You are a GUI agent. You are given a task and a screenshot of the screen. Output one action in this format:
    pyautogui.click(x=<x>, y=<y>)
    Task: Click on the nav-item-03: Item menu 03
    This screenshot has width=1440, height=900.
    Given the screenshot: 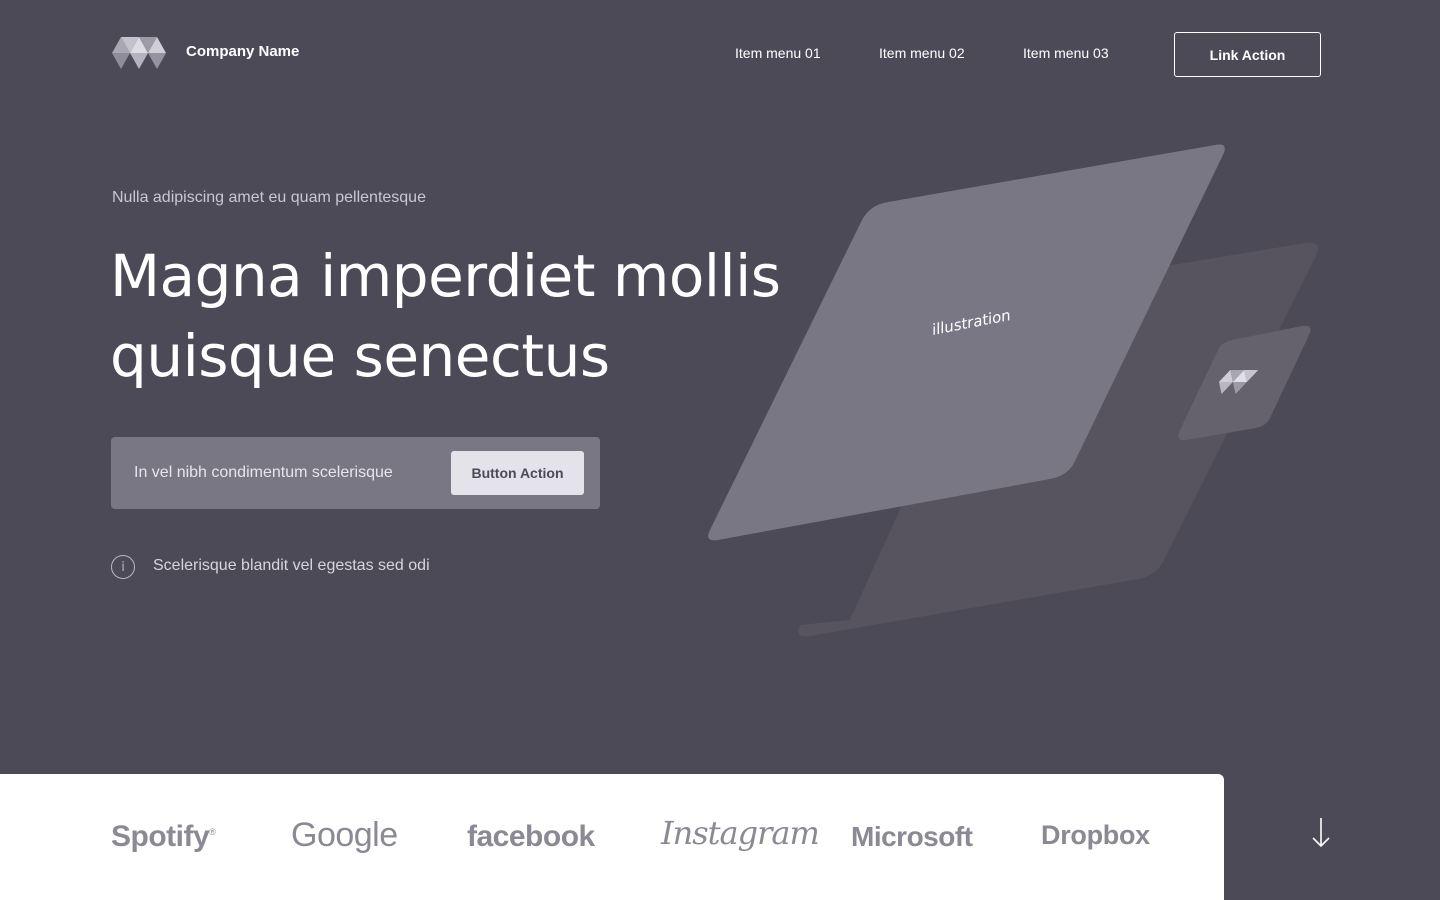 What is the action you would take?
    pyautogui.click(x=1066, y=53)
    